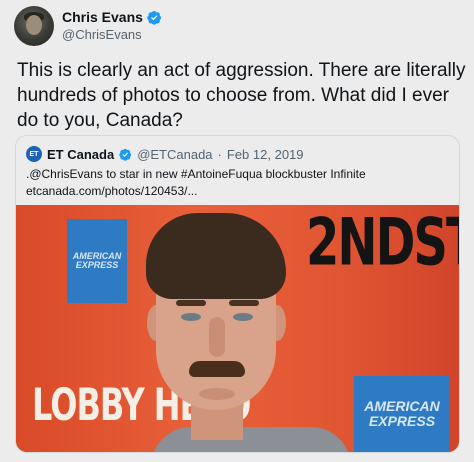 The height and width of the screenshot is (462, 474). What do you see at coordinates (102, 34) in the screenshot?
I see `author-handle: @ChrisEvans` at bounding box center [102, 34].